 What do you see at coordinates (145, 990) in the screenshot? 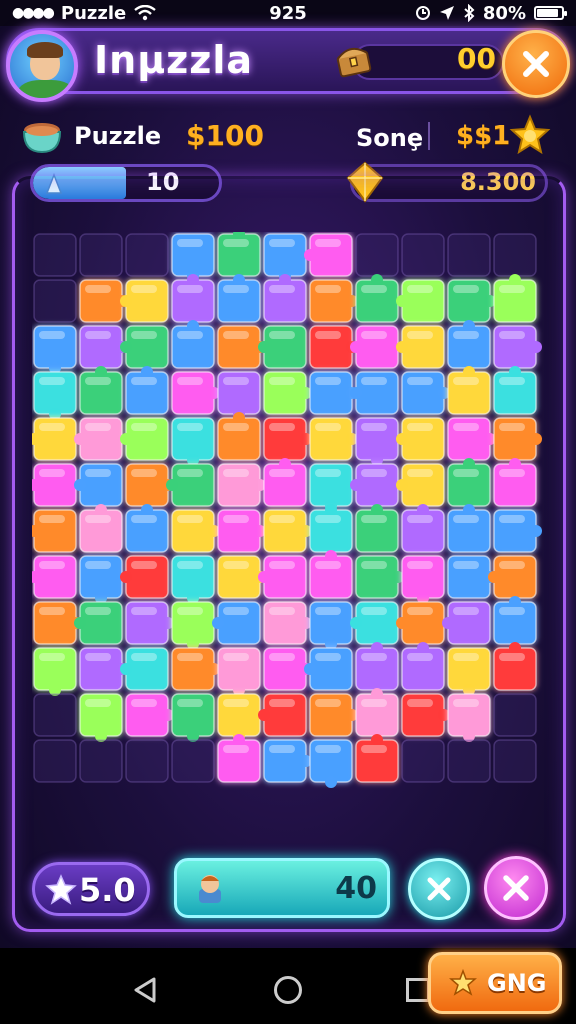
I see `back-icon` at bounding box center [145, 990].